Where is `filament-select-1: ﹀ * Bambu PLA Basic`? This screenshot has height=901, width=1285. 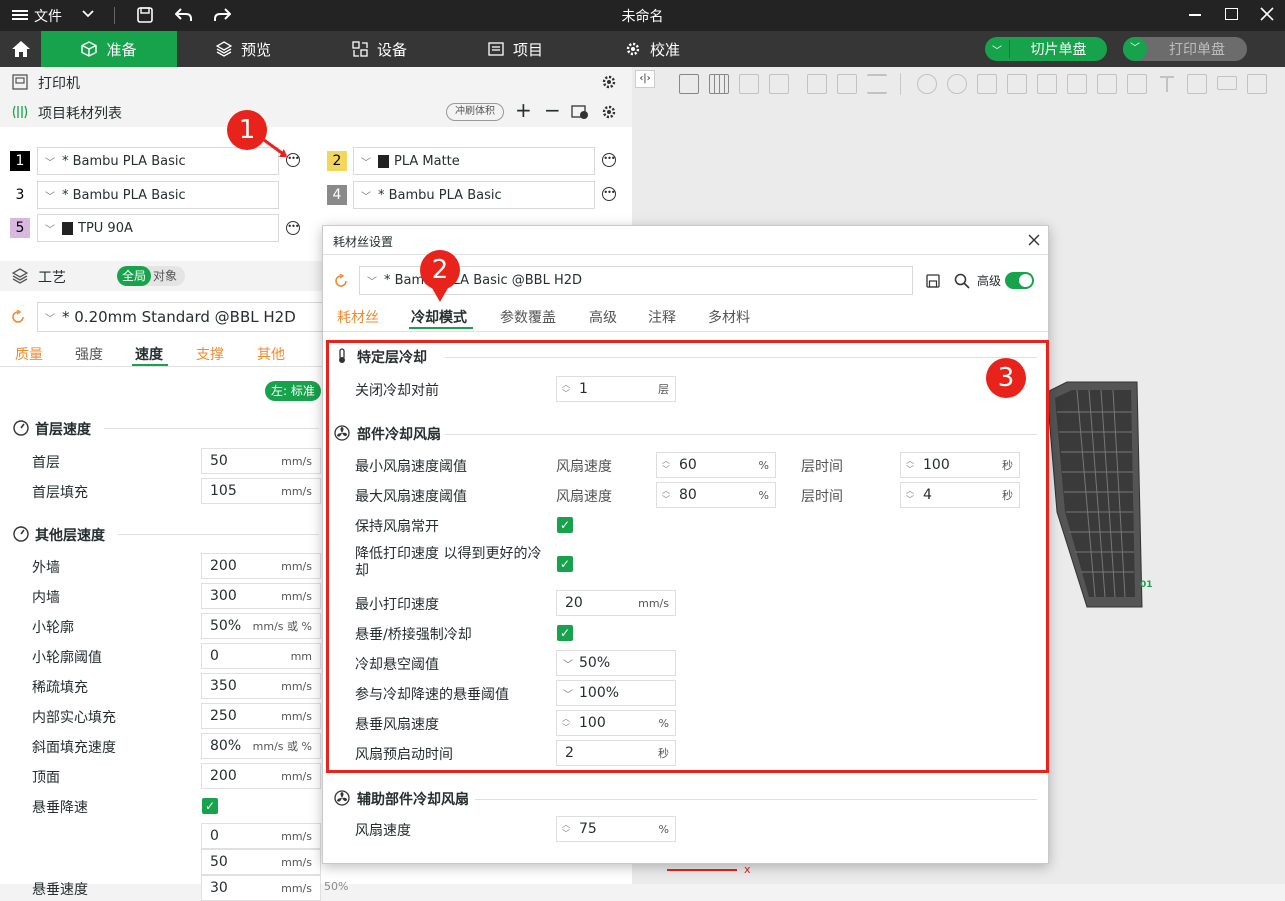 filament-select-1: ﹀ * Bambu PLA Basic is located at coordinates (158, 161).